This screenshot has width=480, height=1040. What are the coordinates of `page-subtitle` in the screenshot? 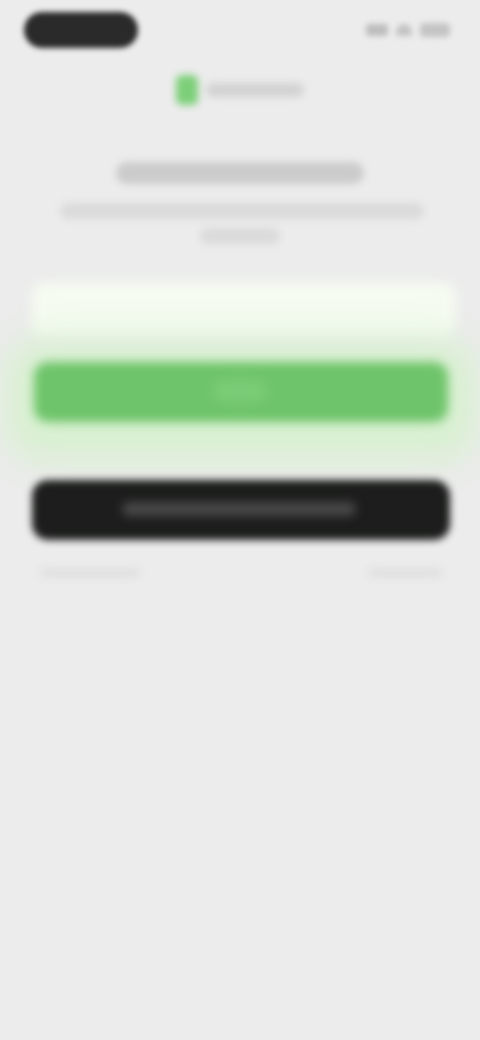 It's located at (242, 211).